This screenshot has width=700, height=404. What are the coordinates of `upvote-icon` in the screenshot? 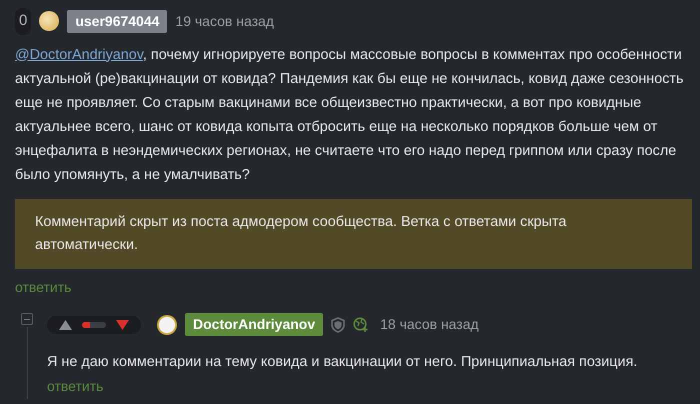 It's located at (65, 325).